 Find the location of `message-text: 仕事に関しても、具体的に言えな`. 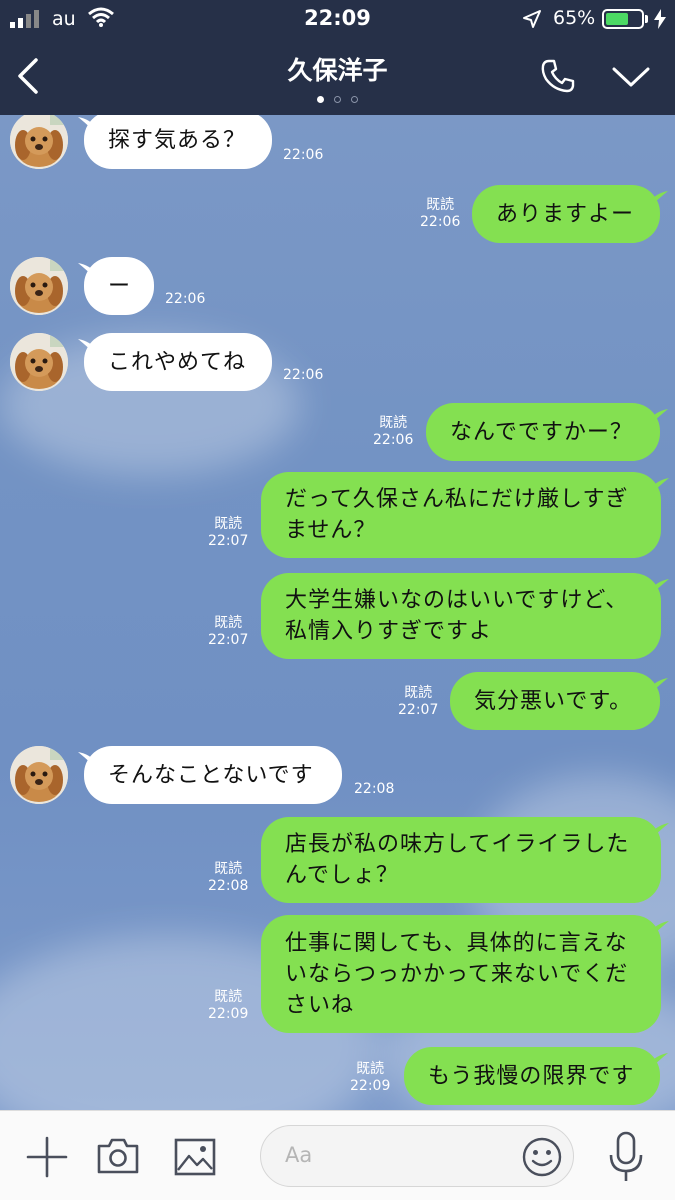

message-text: 仕事に関しても、具体的に言えな is located at coordinates (456, 943).